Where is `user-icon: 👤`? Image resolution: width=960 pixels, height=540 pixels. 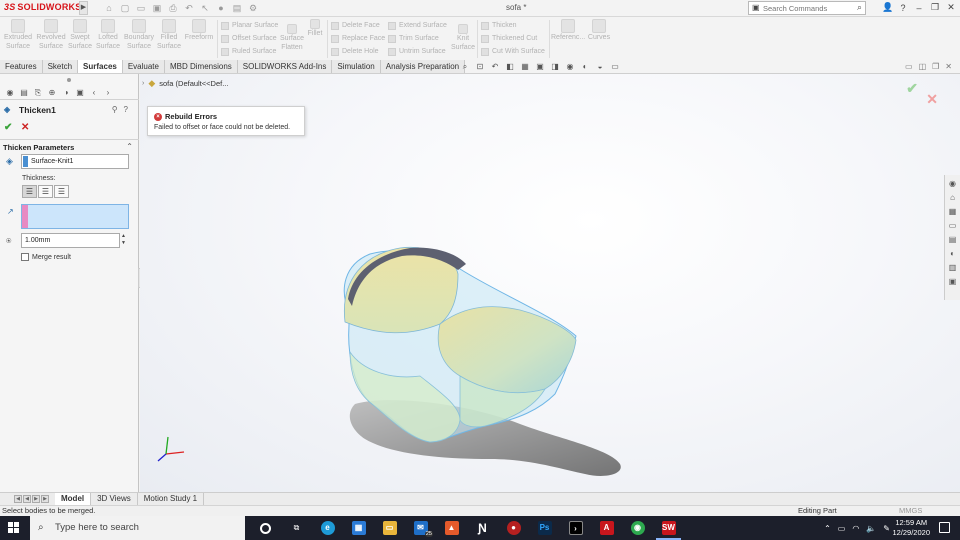
user-icon: 👤 is located at coordinates (887, 7).